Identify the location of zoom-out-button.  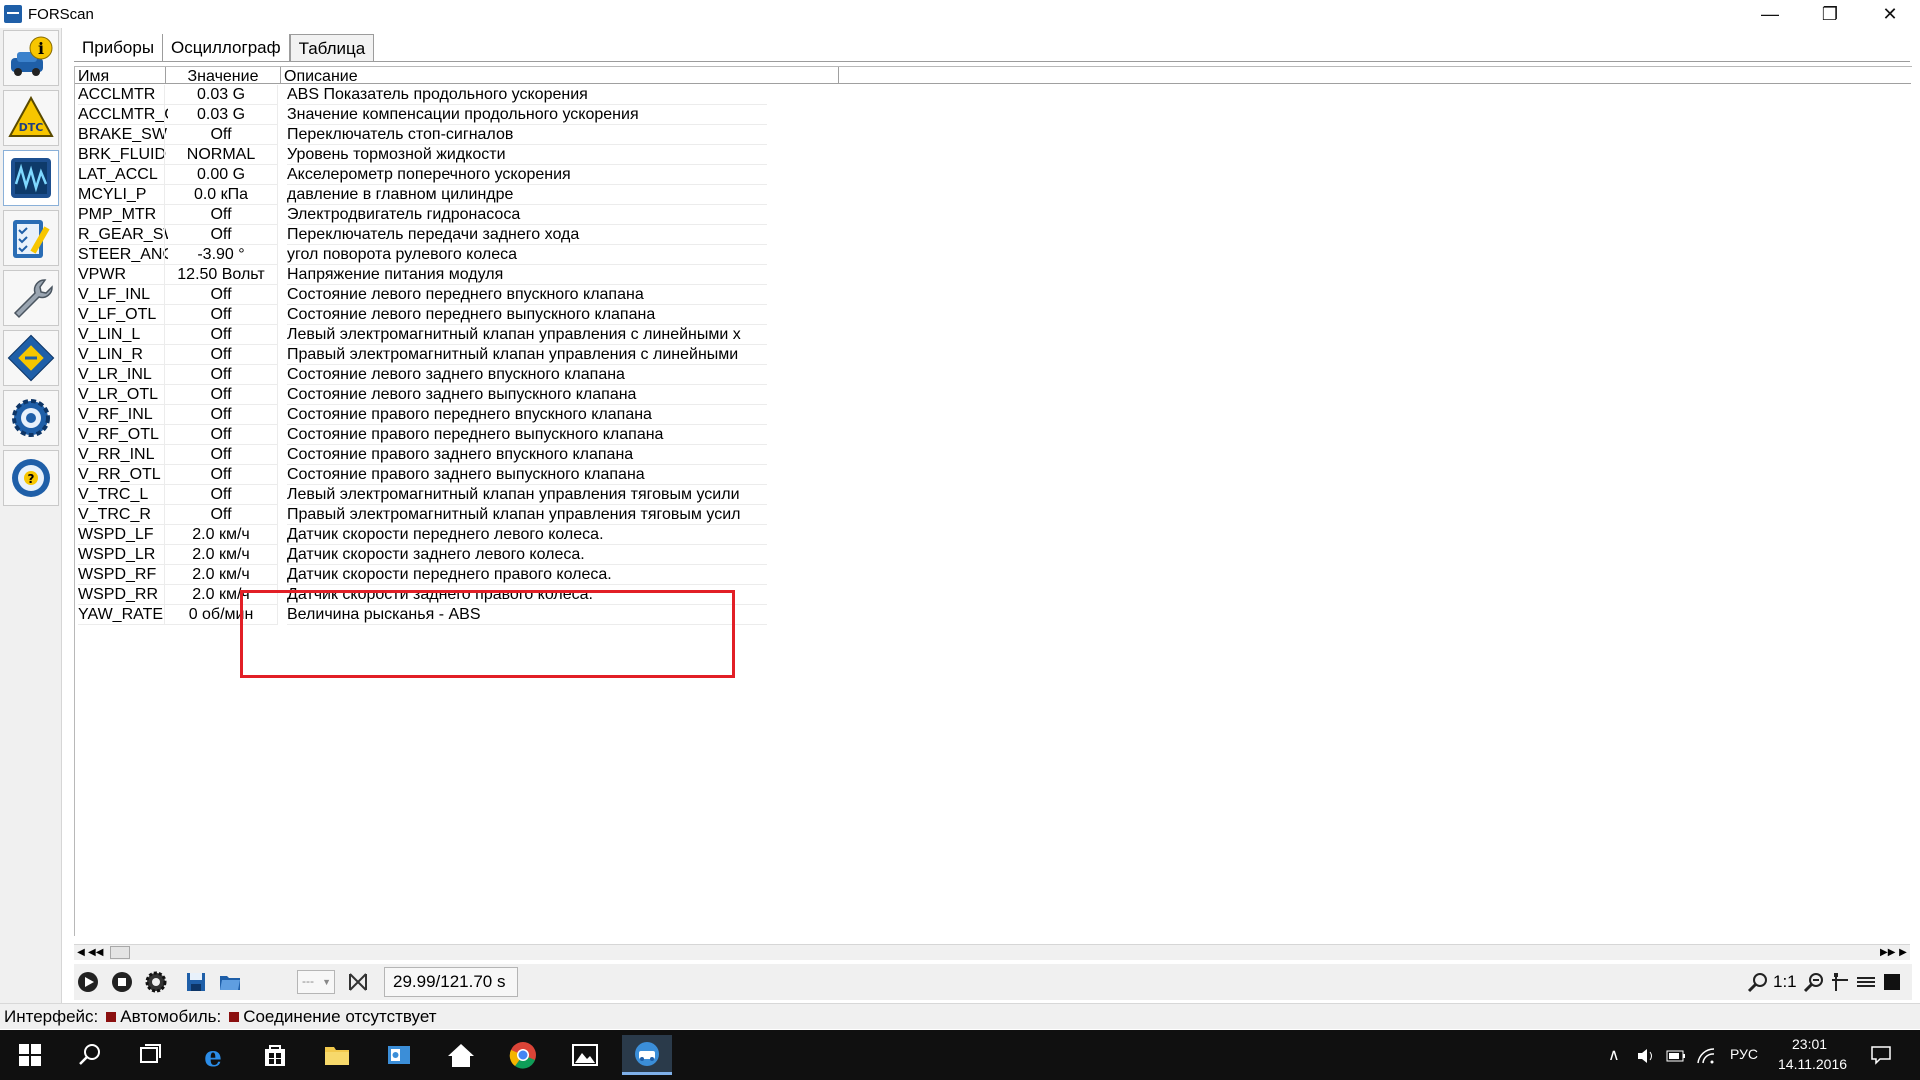
(1814, 982).